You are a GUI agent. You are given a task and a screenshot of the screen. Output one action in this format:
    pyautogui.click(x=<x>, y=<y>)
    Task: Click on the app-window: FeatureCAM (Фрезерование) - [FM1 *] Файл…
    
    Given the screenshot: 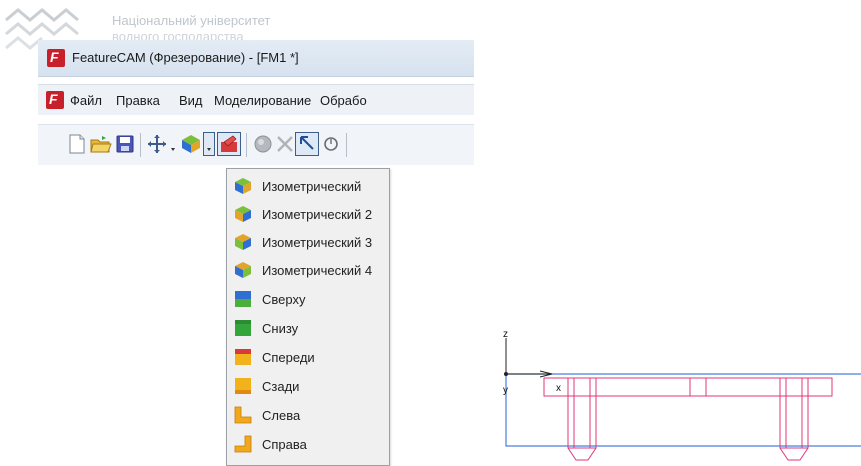 What is the action you would take?
    pyautogui.click(x=256, y=106)
    